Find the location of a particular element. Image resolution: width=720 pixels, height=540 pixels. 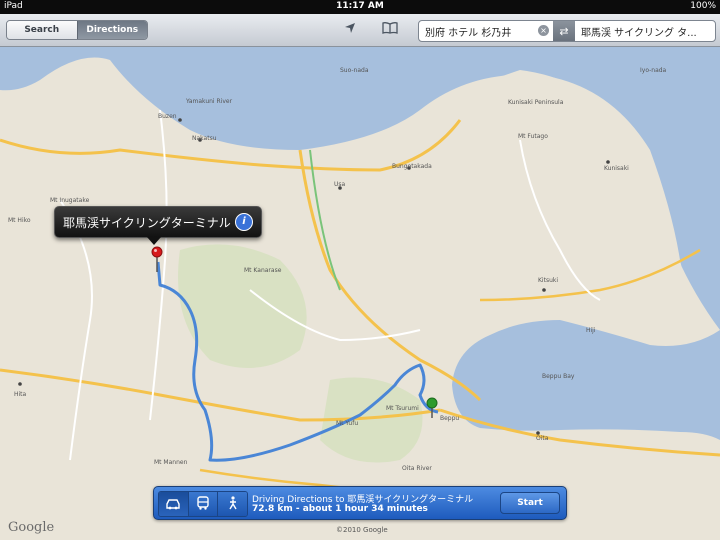

map-label: Beppu is located at coordinates (449, 418).